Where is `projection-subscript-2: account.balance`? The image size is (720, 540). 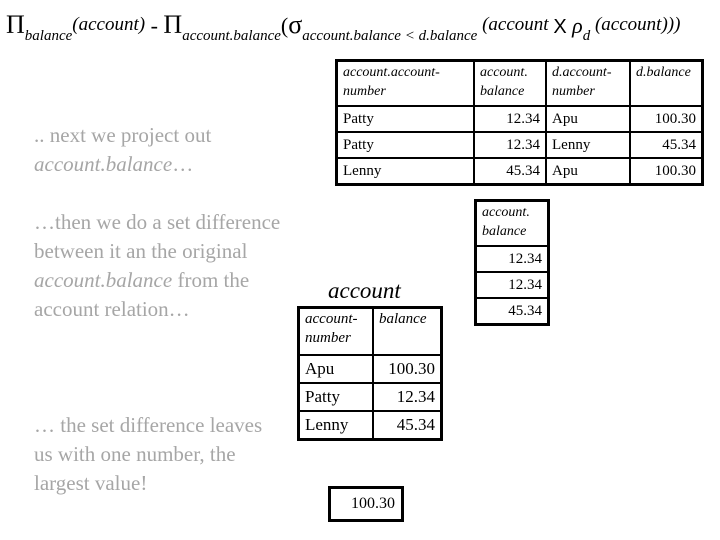
projection-subscript-2: account.balance is located at coordinates (231, 36).